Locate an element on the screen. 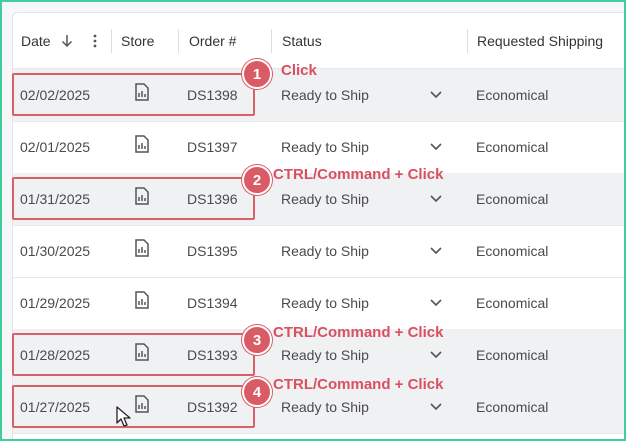 This screenshot has width=626, height=441. date-cell: 02/01/2025 is located at coordinates (55, 147).